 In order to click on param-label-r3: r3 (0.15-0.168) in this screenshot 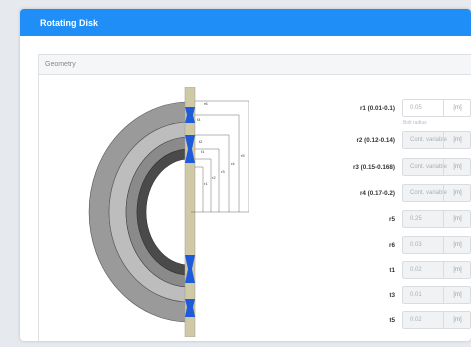, I will do `click(373, 167)`.